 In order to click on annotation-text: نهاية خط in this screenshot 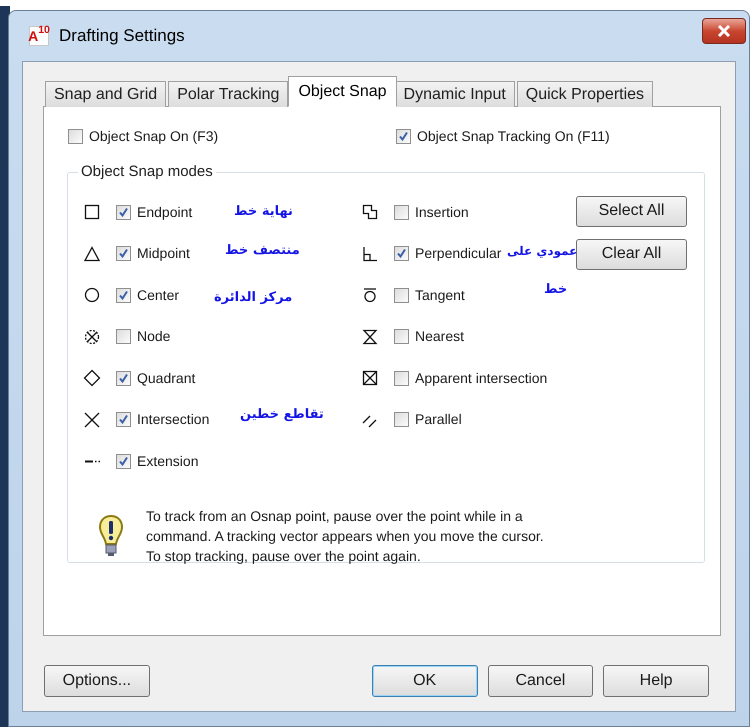, I will do `click(263, 212)`.